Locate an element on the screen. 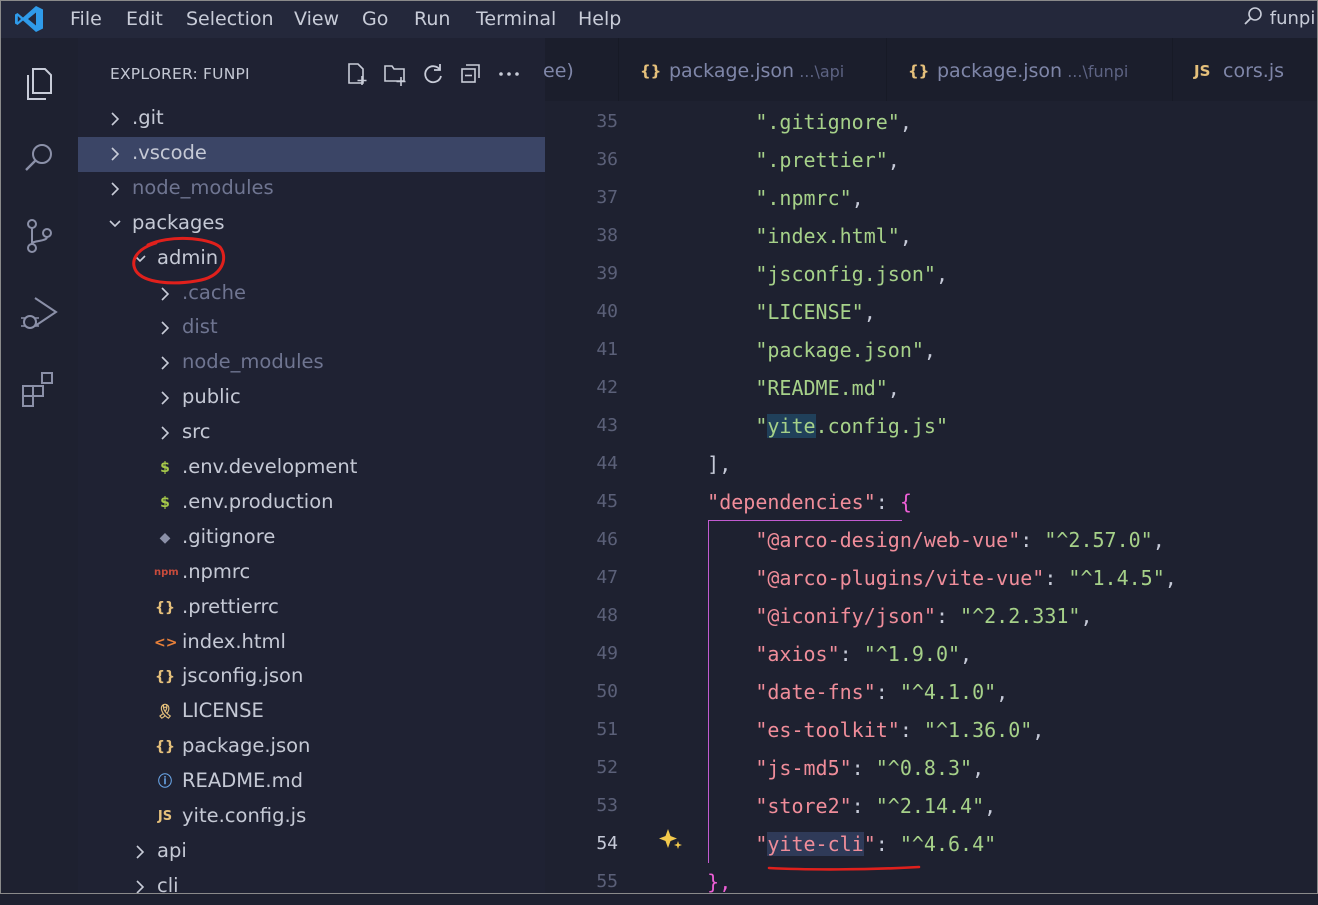  tree-item-label: dist is located at coordinates (200, 327).